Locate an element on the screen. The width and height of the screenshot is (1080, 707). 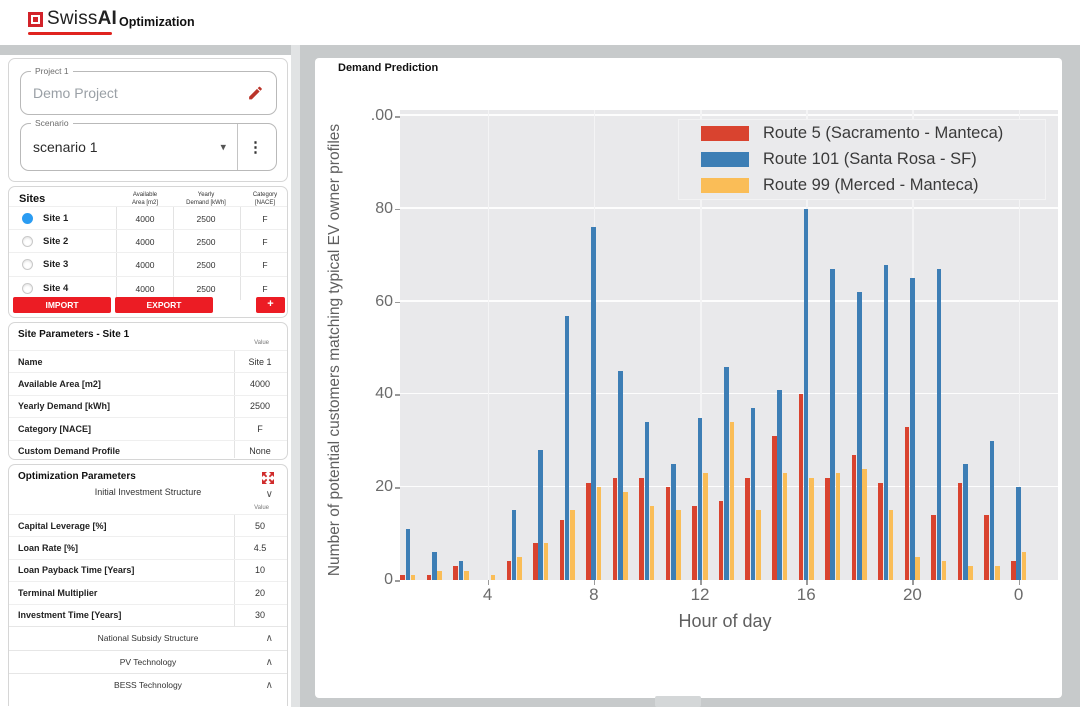
sites-title: Sites is located at coordinates (32, 199).